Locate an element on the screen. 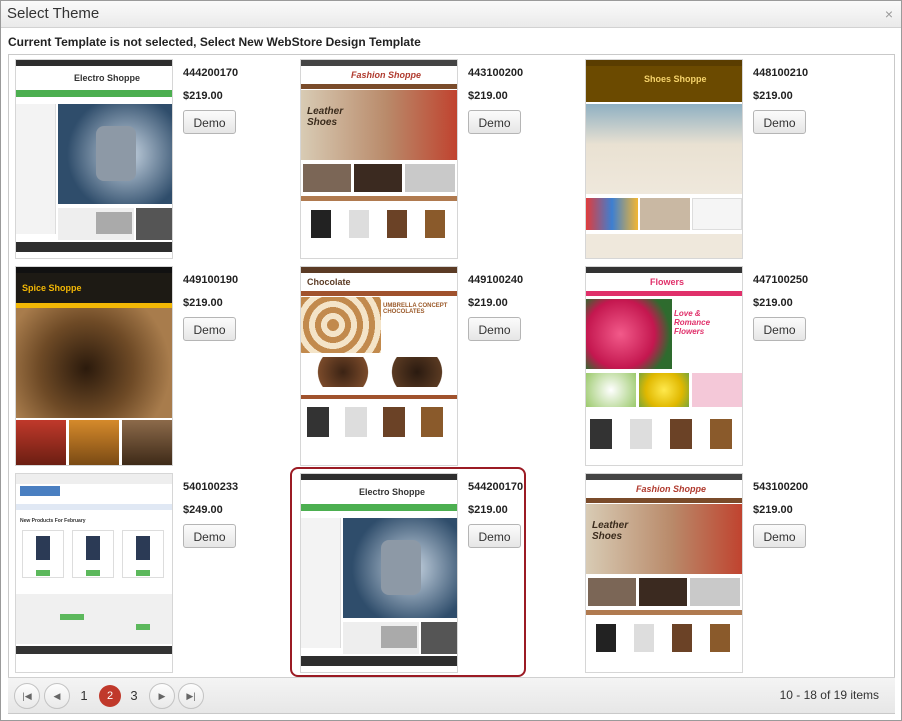 The width and height of the screenshot is (902, 721). template-card: Shoes Shoppe 448100210 $219.00 Demo is located at coordinates (699, 159).